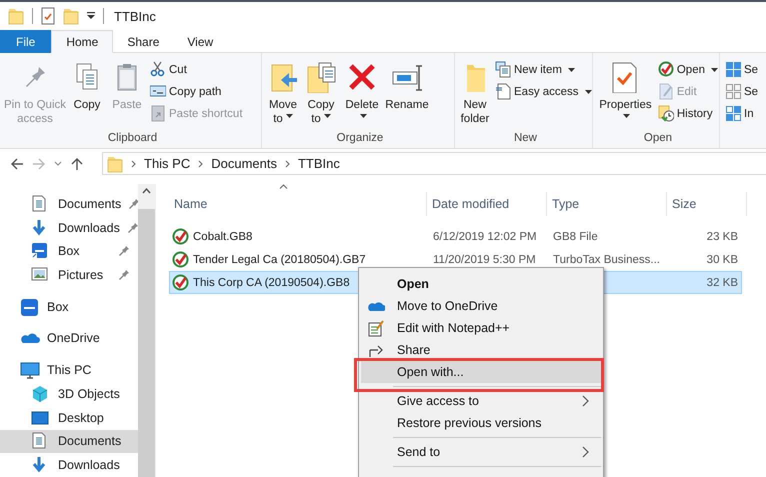 This screenshot has height=477, width=766. What do you see at coordinates (360, 138) in the screenshot?
I see `group-label: Organize` at bounding box center [360, 138].